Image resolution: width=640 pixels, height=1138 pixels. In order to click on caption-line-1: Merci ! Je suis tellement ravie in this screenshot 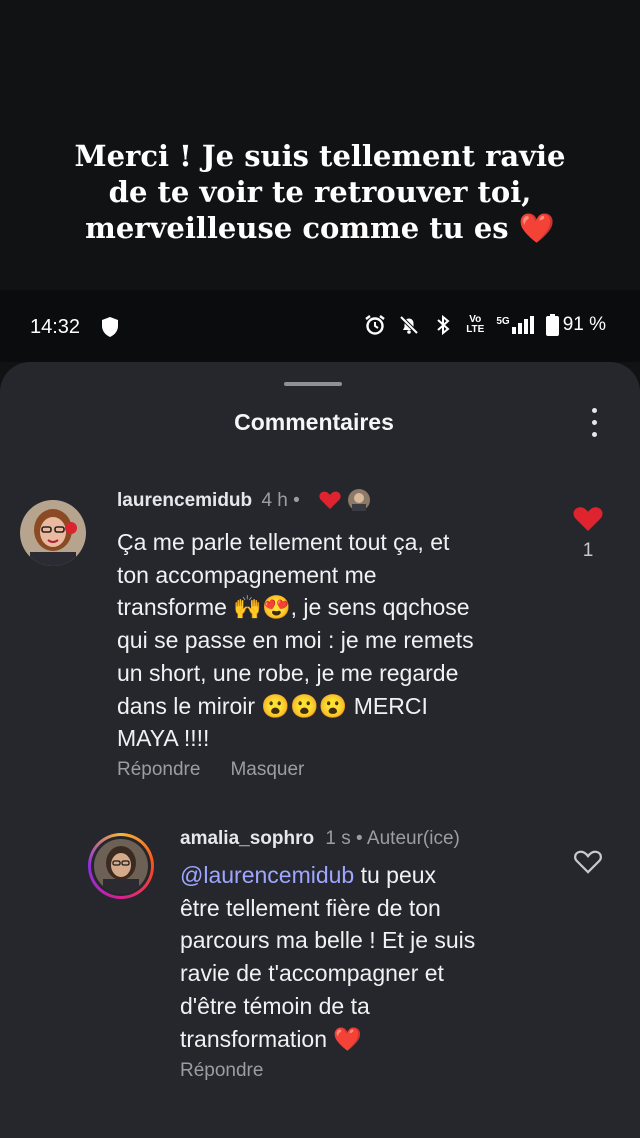, I will do `click(320, 156)`.